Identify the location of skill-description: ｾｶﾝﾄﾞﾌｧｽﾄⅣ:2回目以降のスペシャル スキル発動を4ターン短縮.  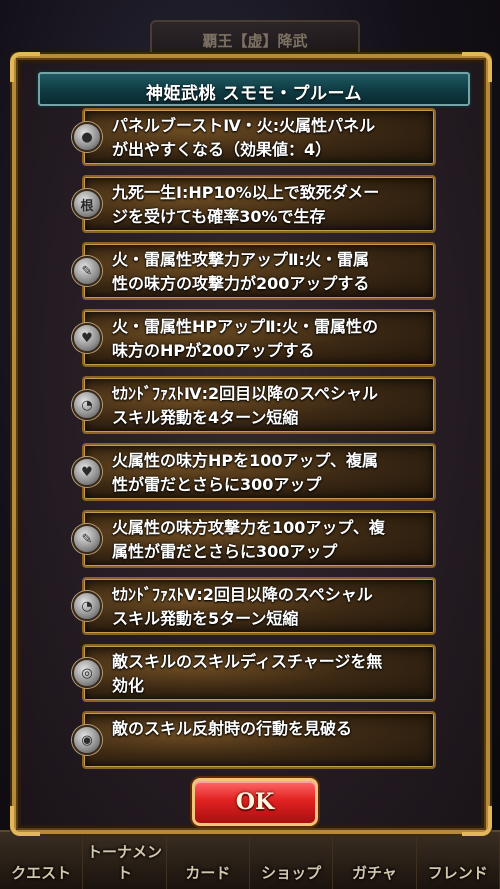
(245, 405).